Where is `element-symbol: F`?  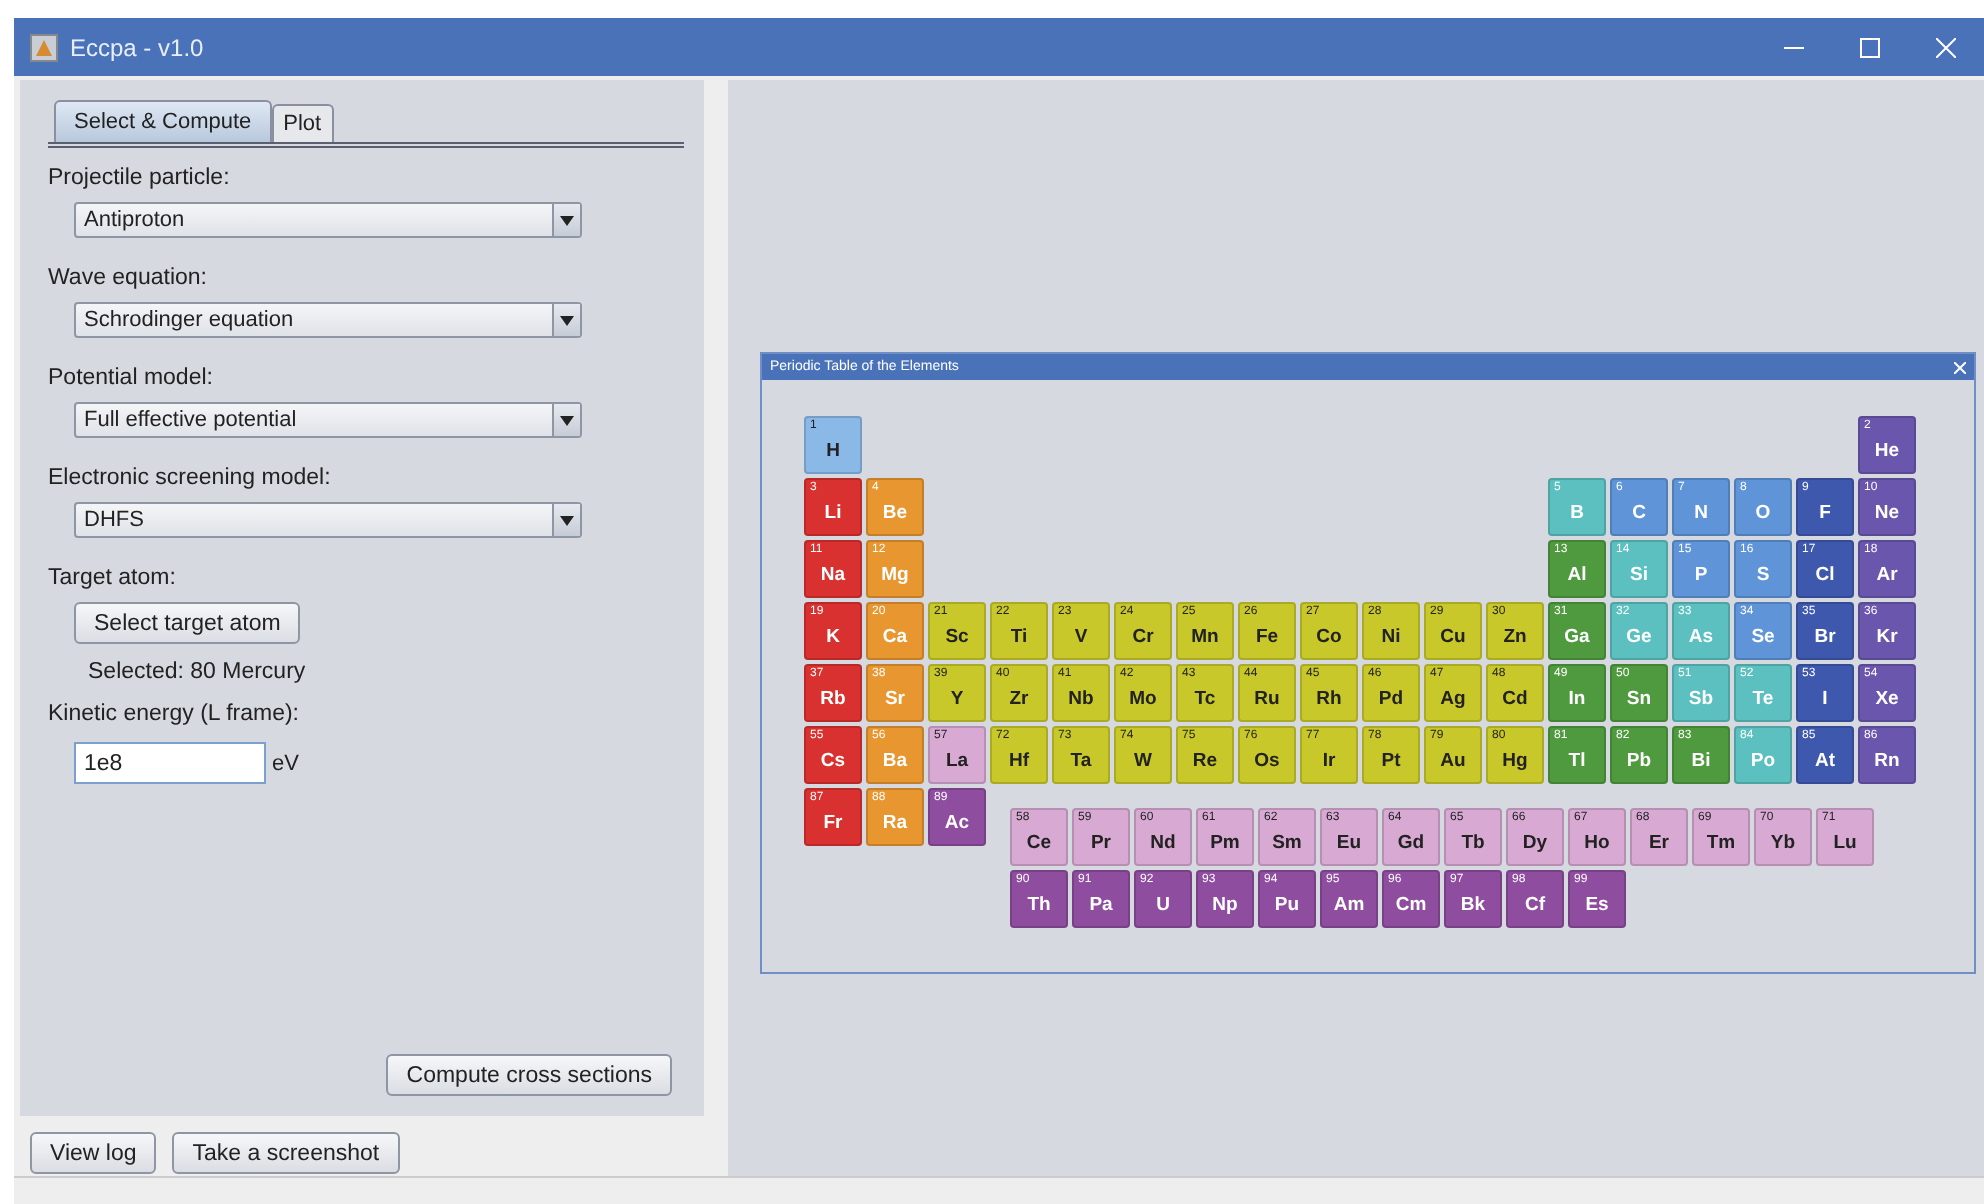
element-symbol: F is located at coordinates (1825, 512).